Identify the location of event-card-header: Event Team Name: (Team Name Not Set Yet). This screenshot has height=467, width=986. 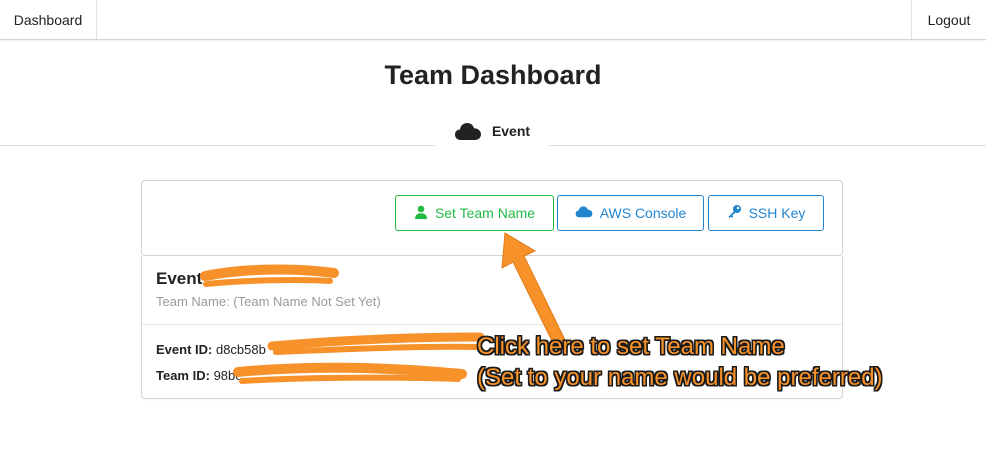
(492, 290).